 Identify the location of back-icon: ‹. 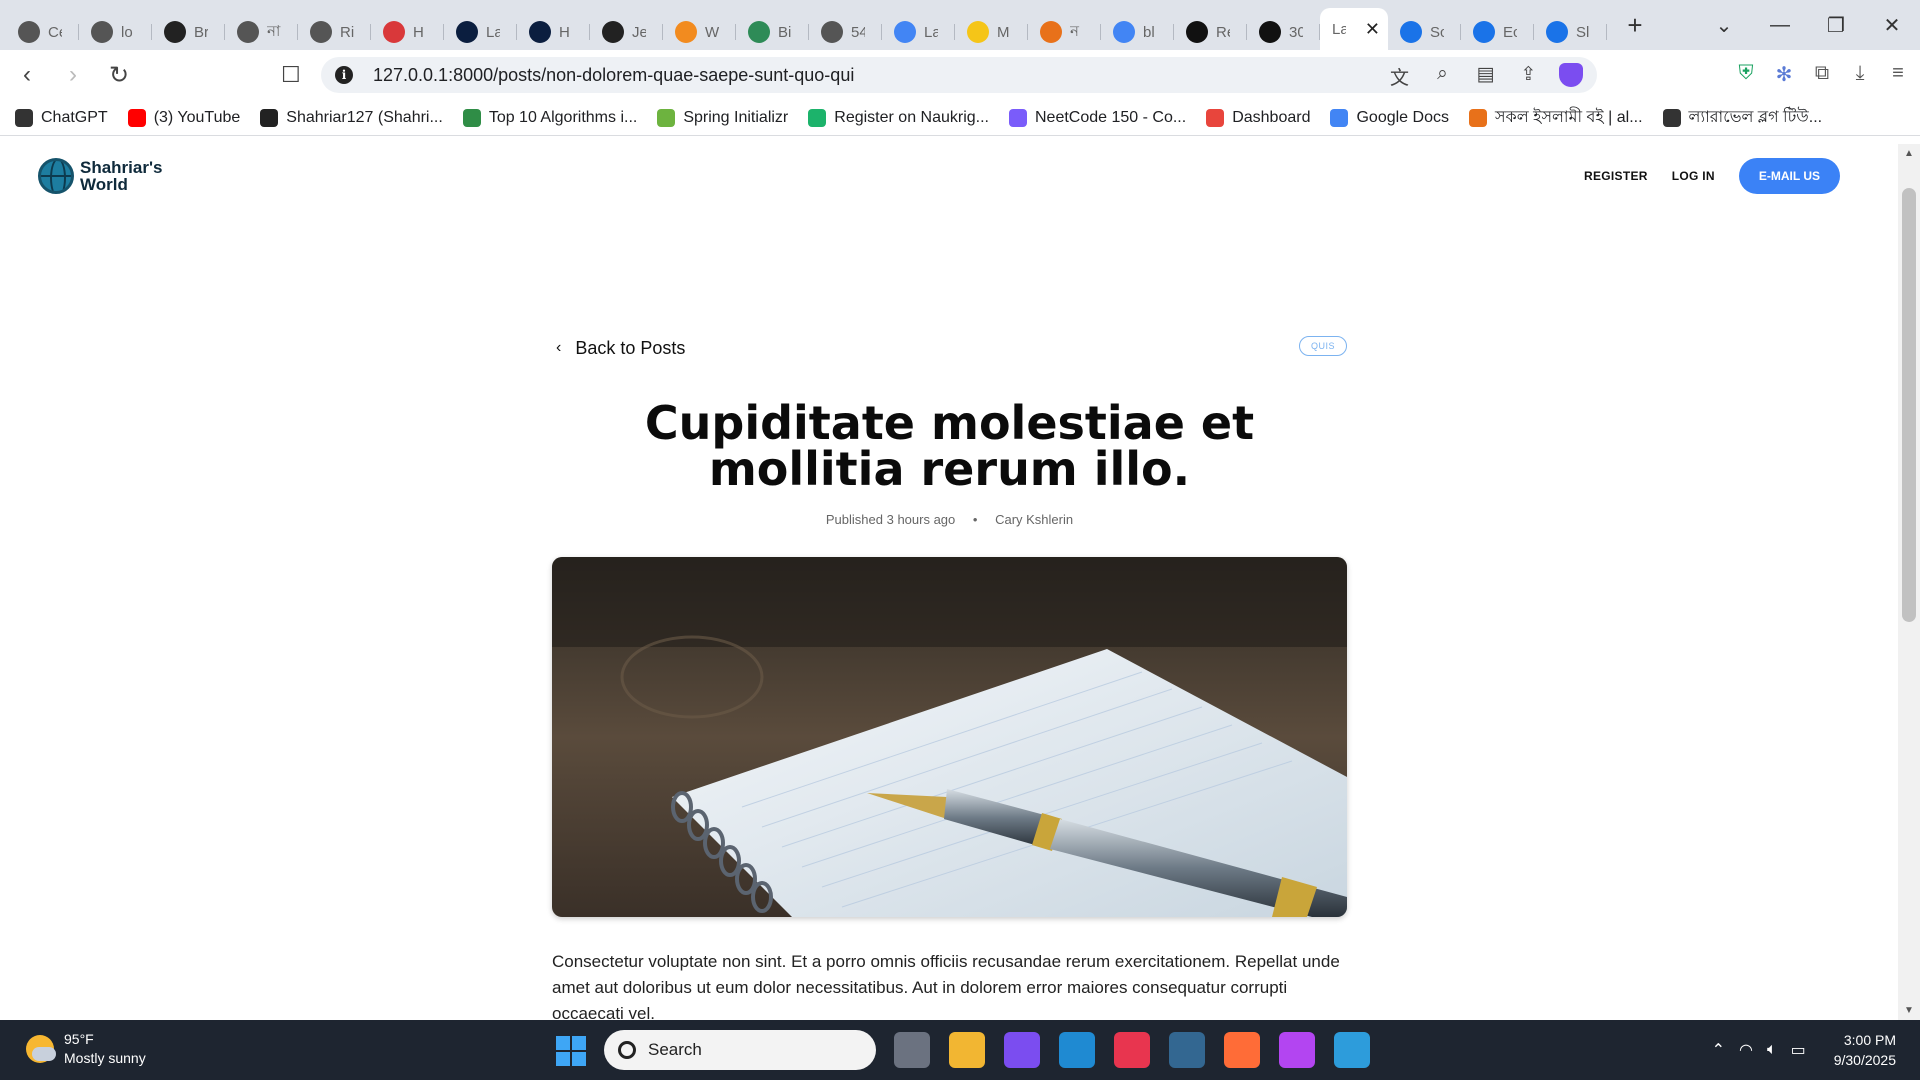
(27, 75).